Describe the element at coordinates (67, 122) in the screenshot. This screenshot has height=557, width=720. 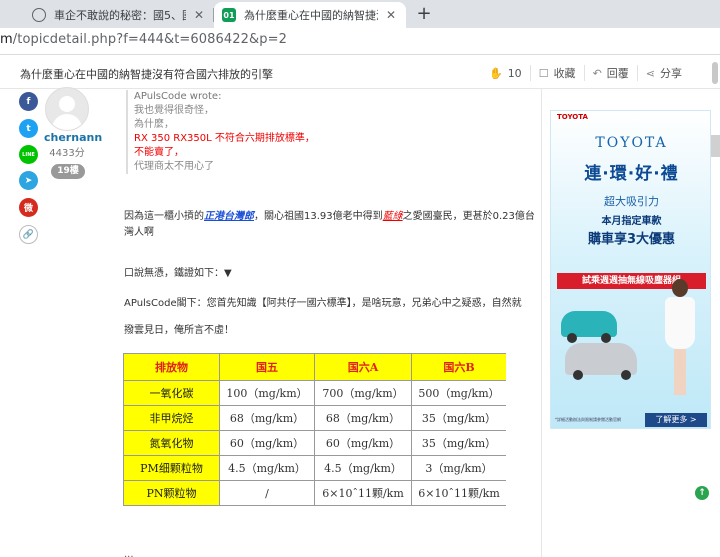
I see `avatar-body-shape` at that location.